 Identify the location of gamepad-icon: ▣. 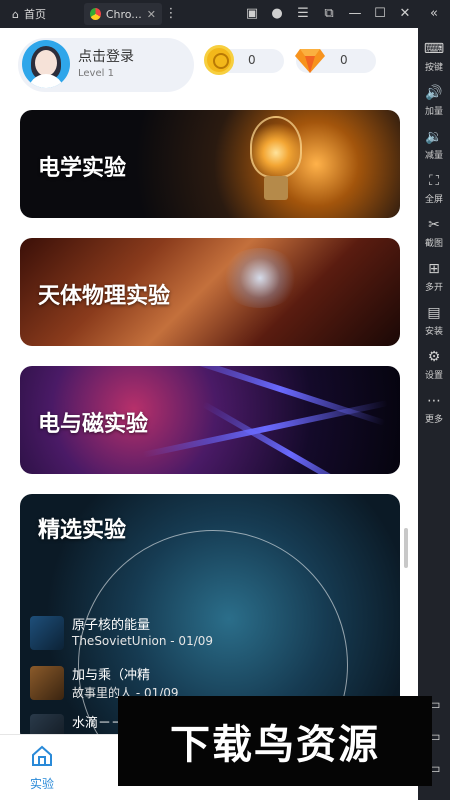
(252, 14).